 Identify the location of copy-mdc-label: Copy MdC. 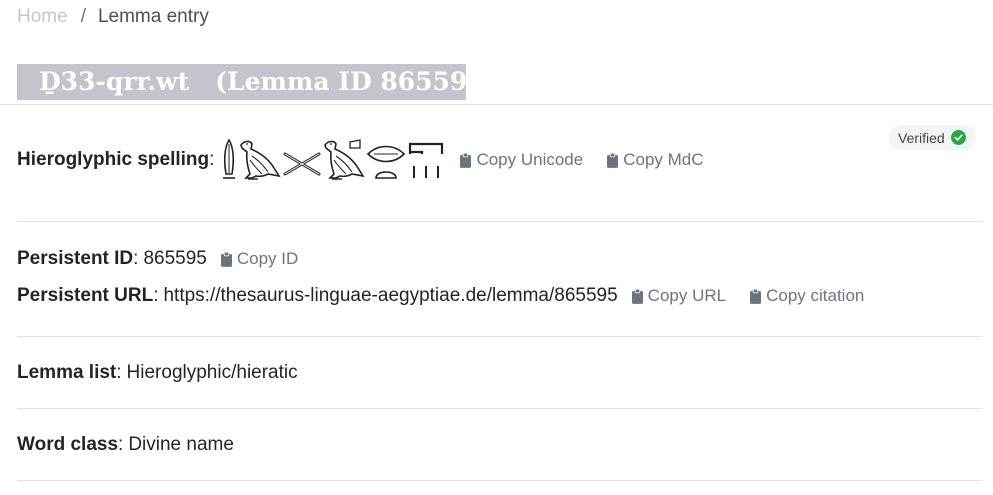
(663, 159).